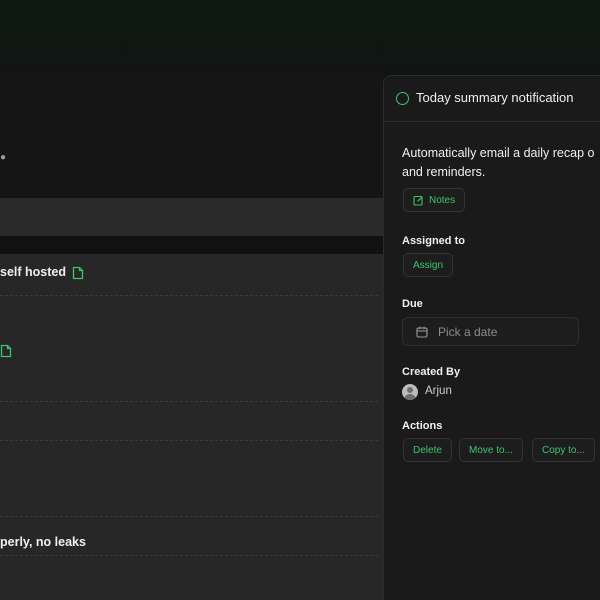 The image size is (600, 600). I want to click on status-circle-icon, so click(402, 98).